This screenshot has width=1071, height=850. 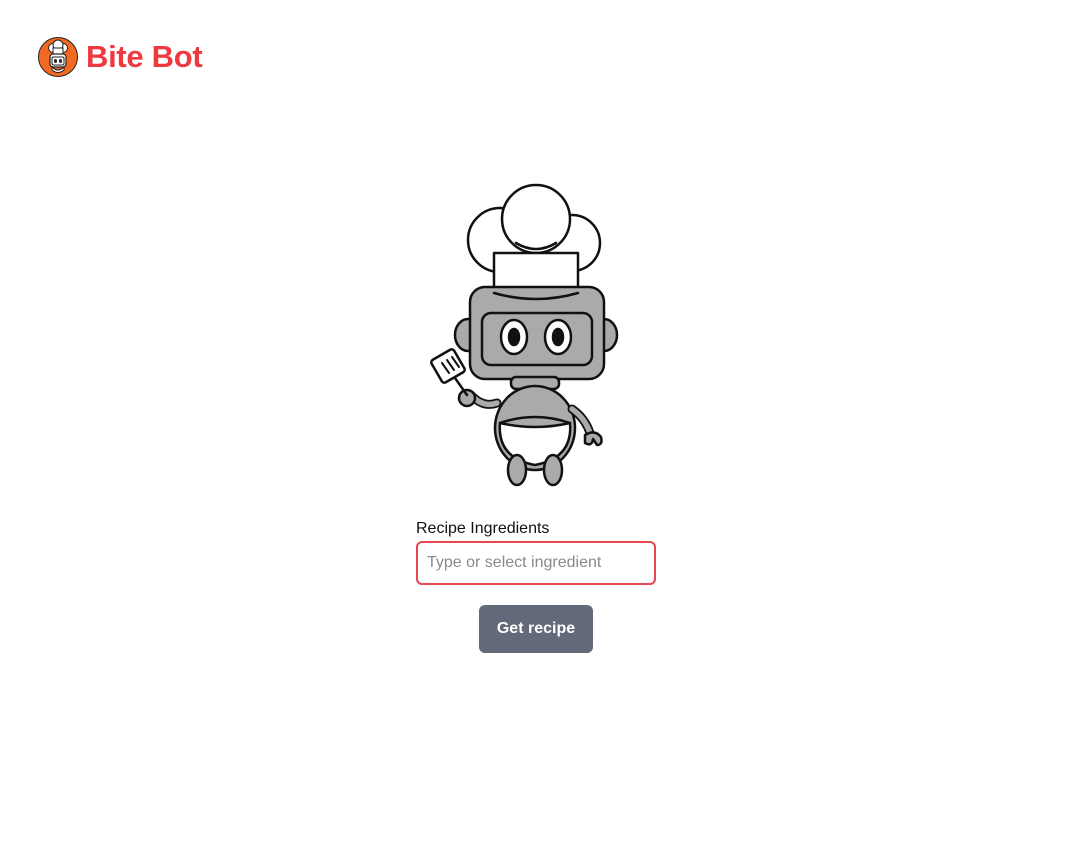 What do you see at coordinates (536, 629) in the screenshot?
I see `get-recipe-button: Get recipe` at bounding box center [536, 629].